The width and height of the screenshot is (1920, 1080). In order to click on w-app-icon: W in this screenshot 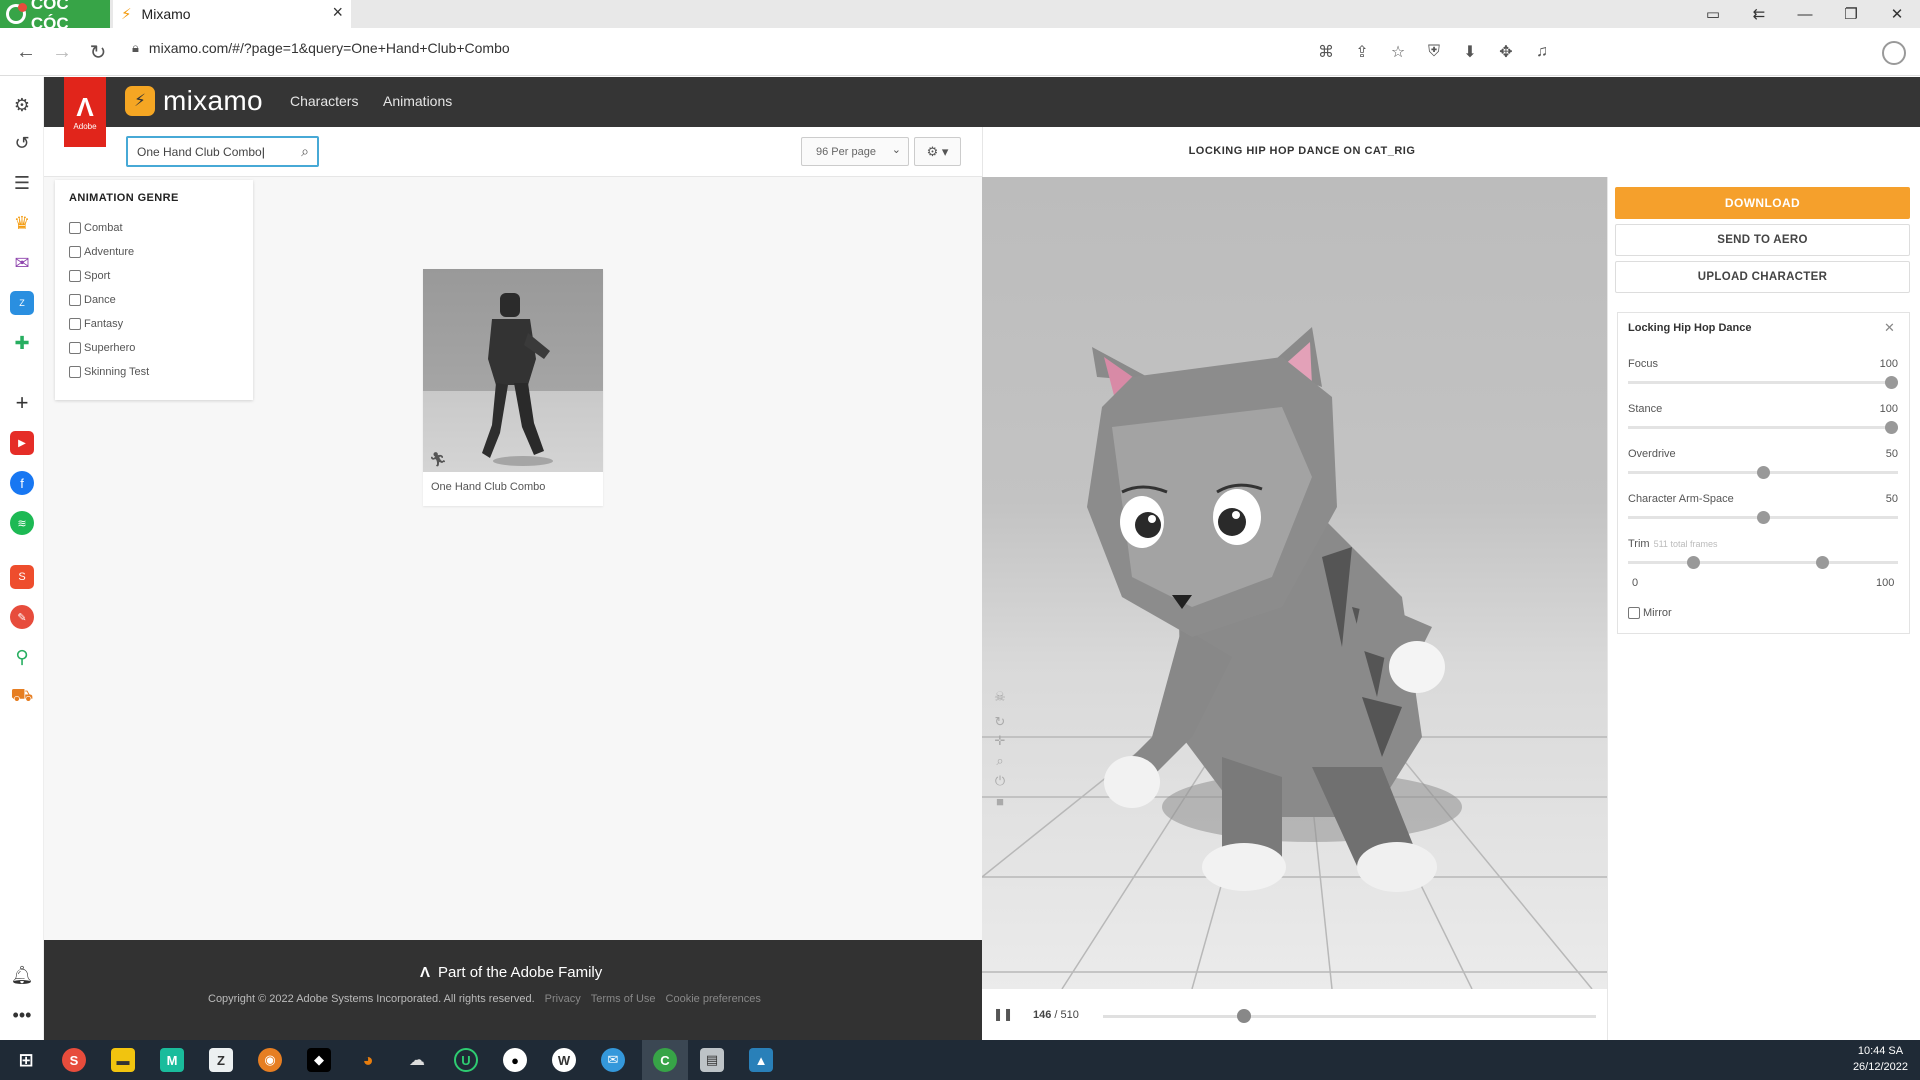, I will do `click(564, 1060)`.